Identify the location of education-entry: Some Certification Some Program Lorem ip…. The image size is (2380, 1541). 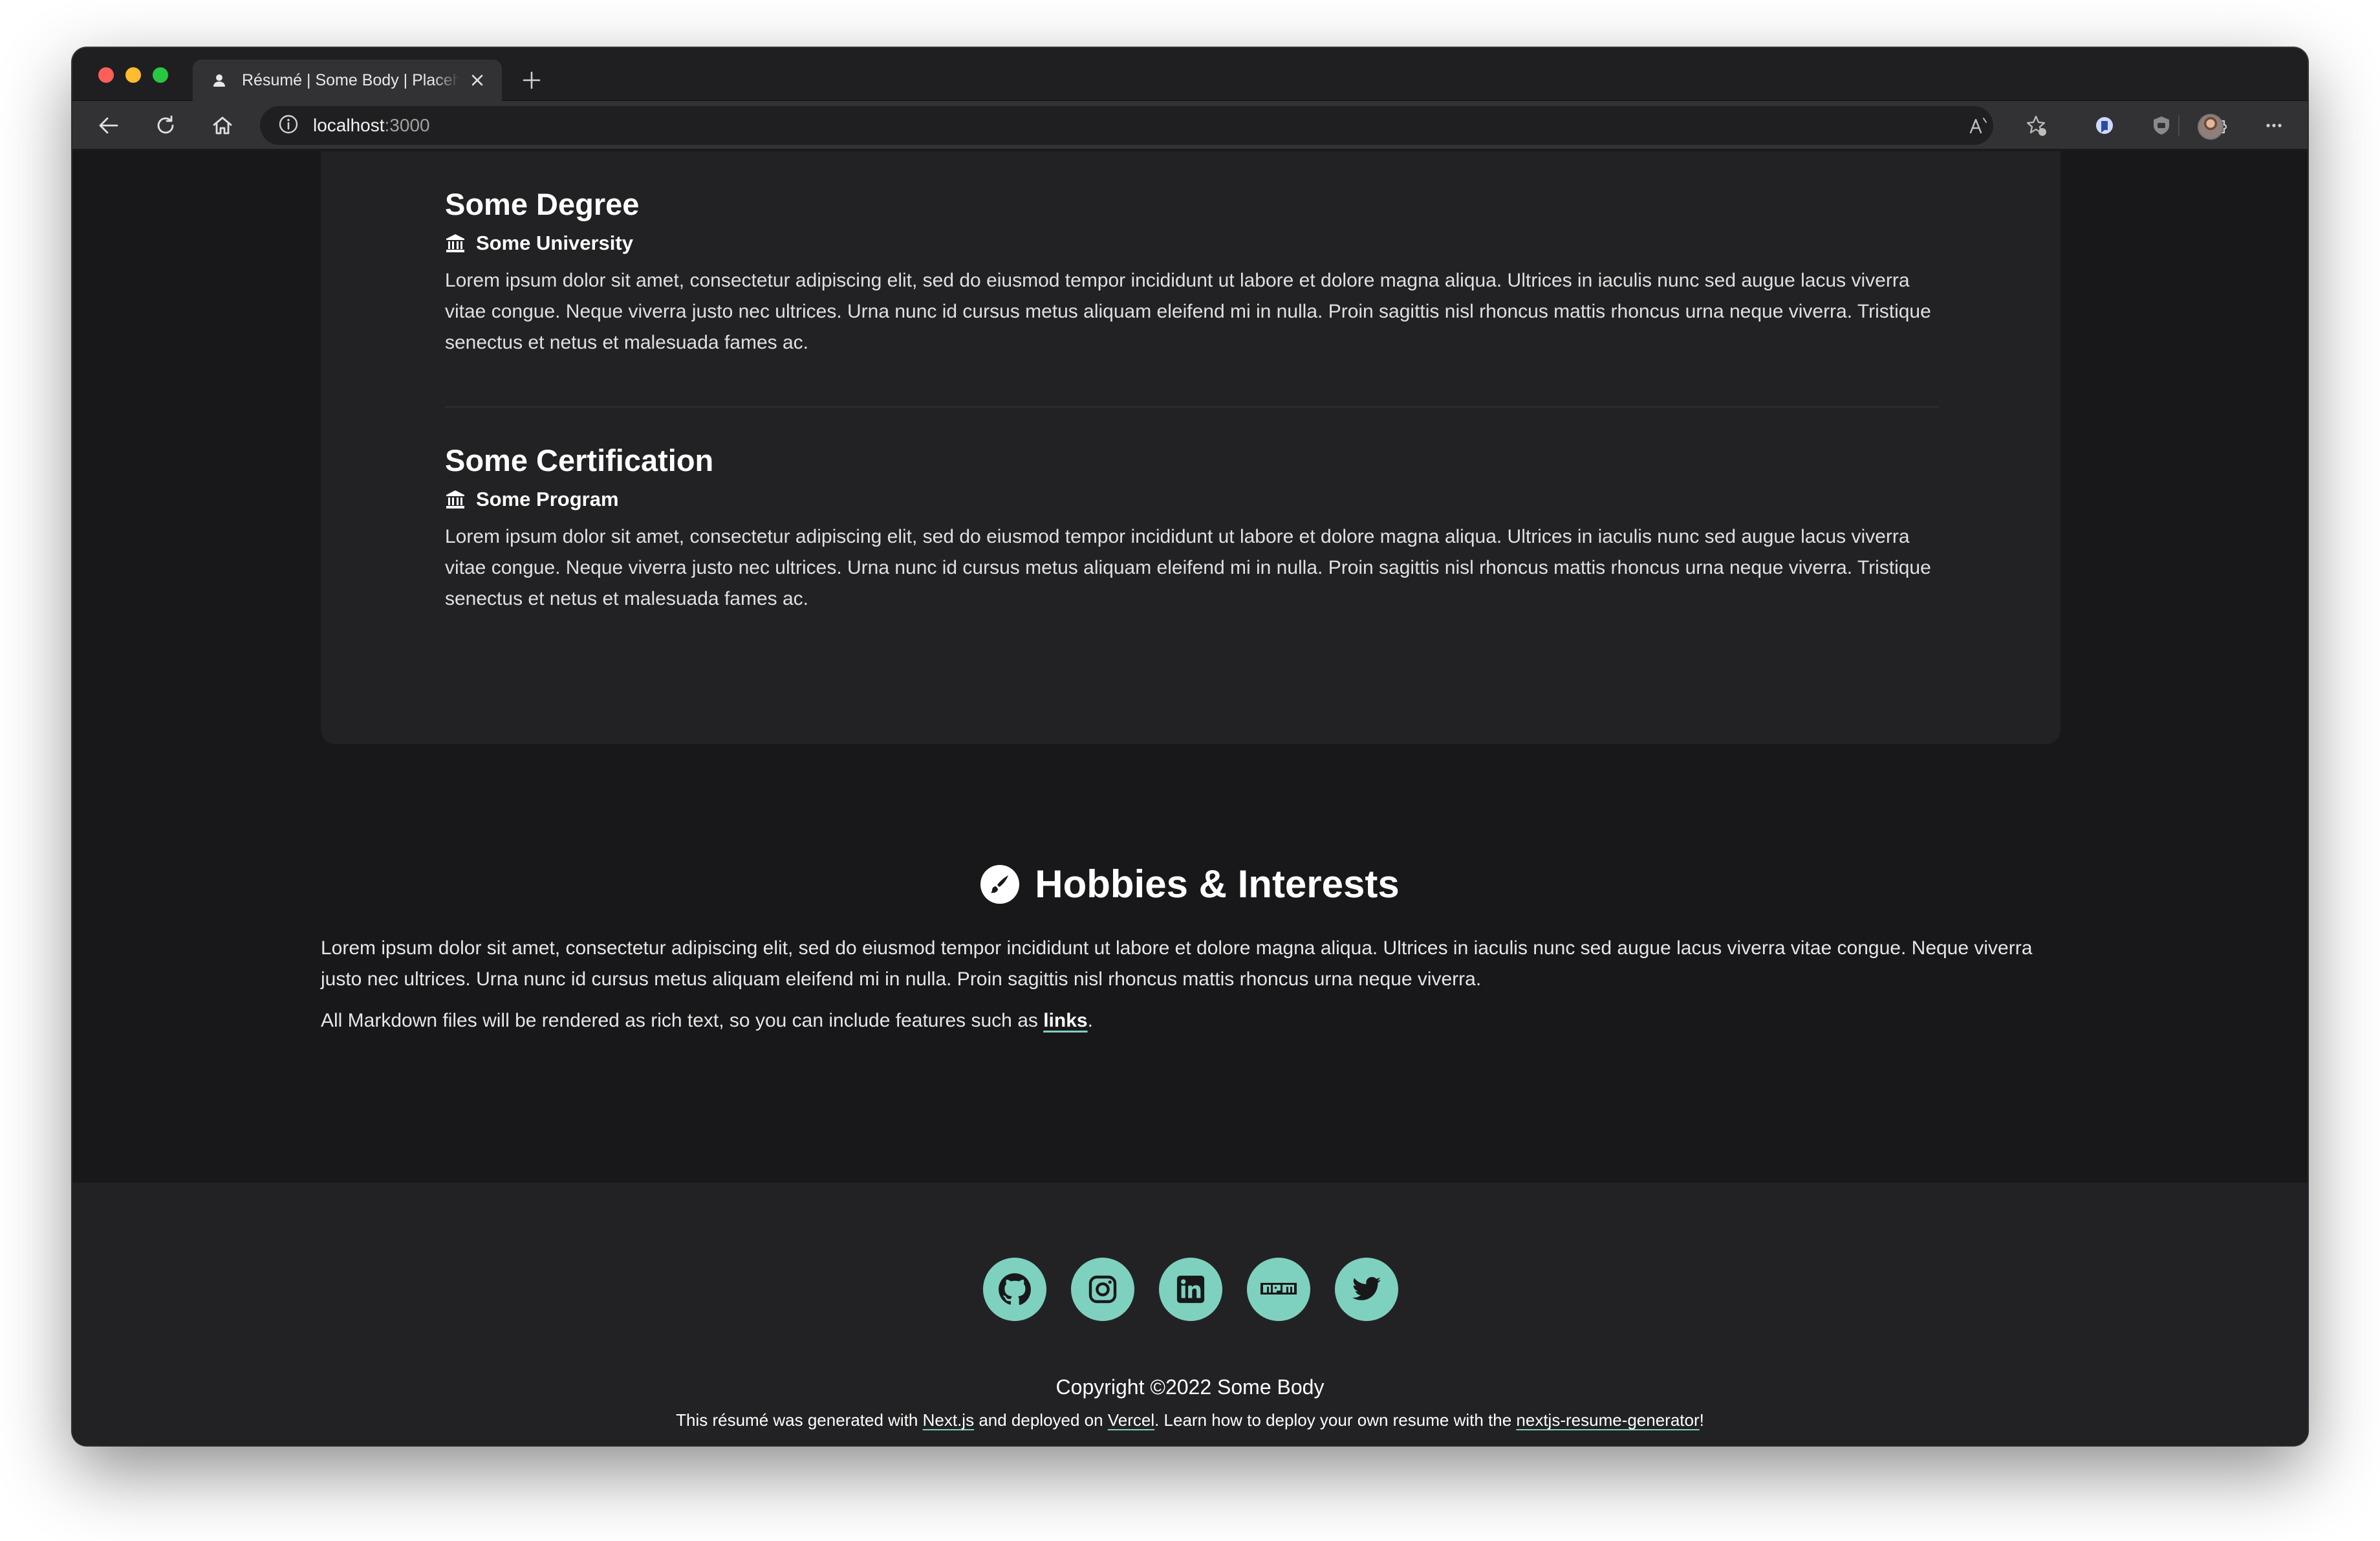
(1192, 528).